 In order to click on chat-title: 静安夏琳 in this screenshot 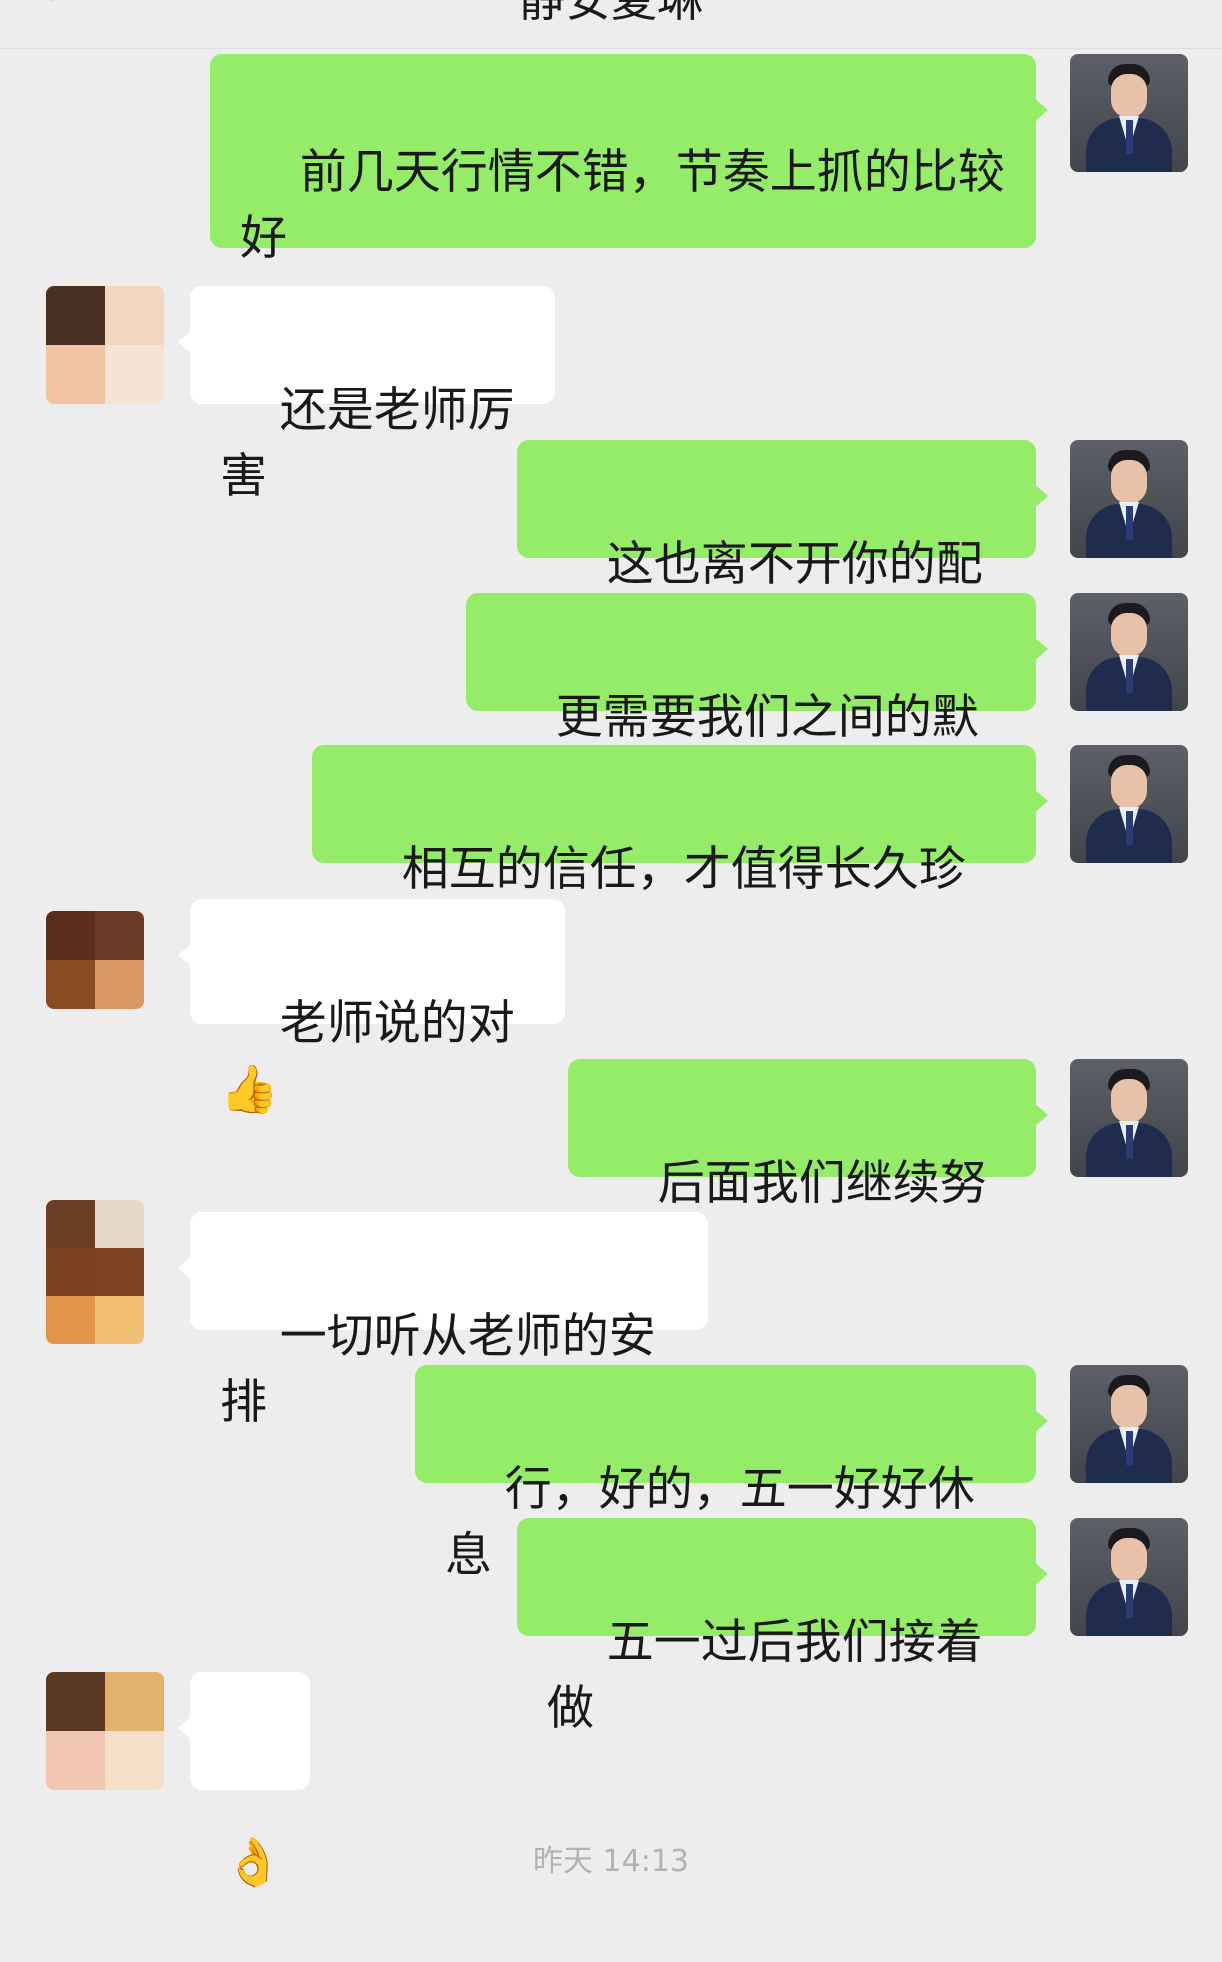, I will do `click(611, 13)`.